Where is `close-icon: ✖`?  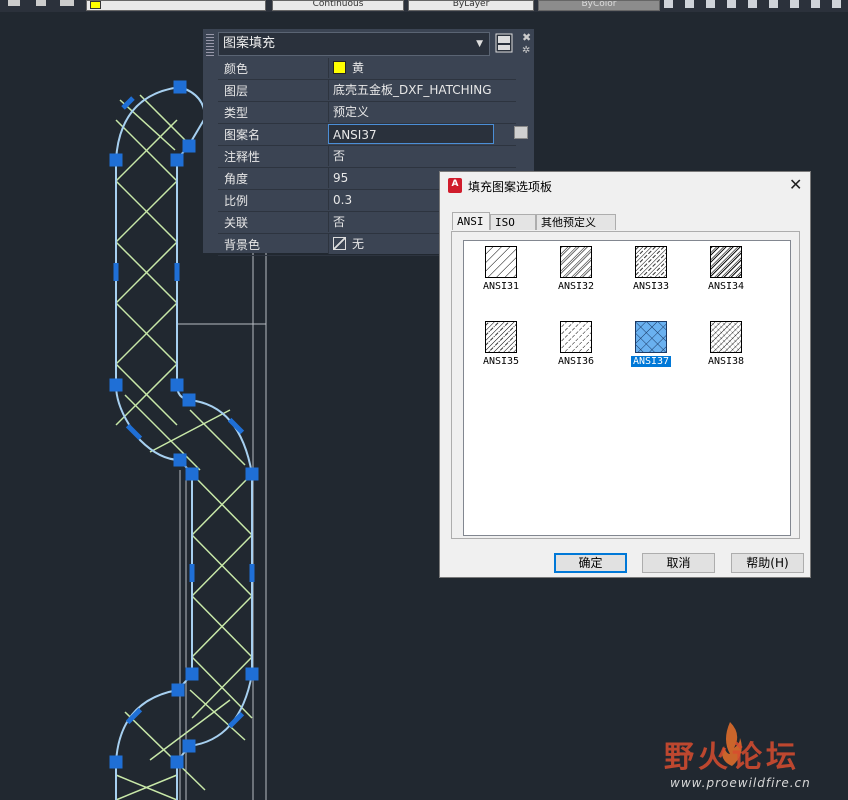 close-icon: ✖ is located at coordinates (526, 37).